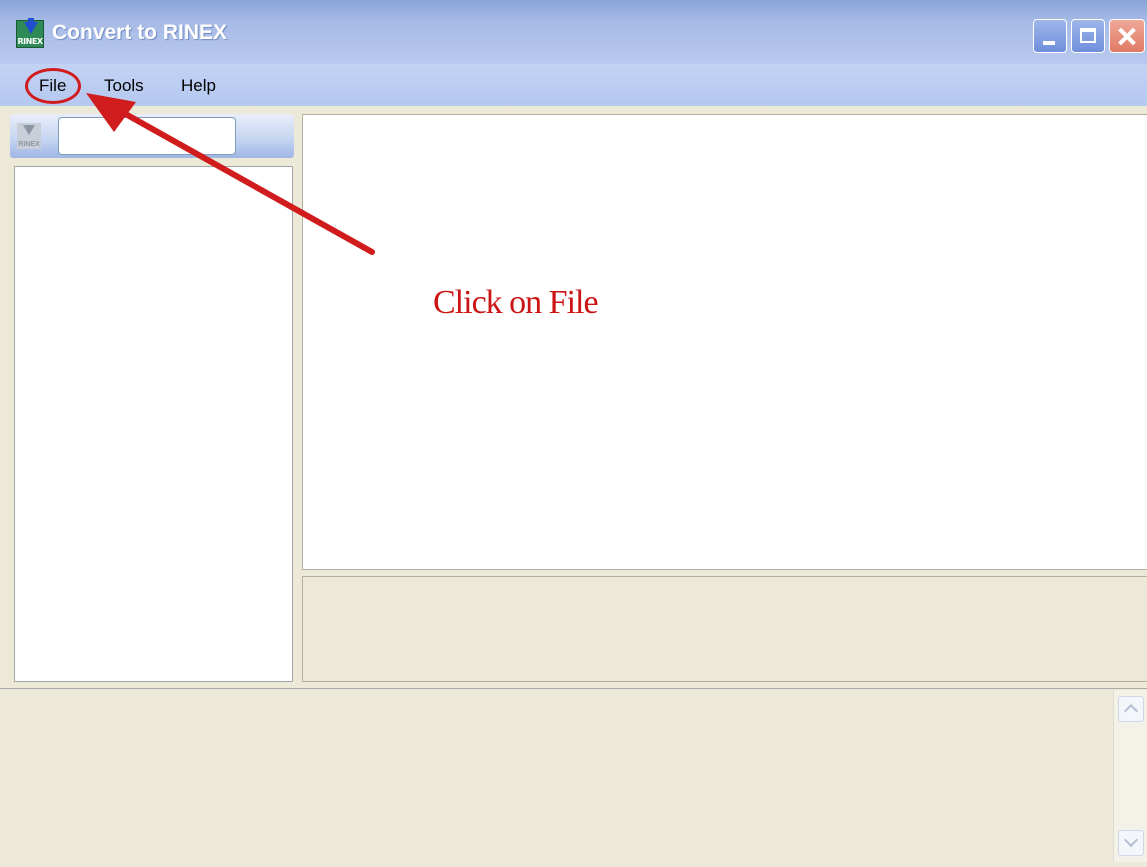 This screenshot has width=1147, height=867. What do you see at coordinates (1050, 36) in the screenshot?
I see `minimize-button` at bounding box center [1050, 36].